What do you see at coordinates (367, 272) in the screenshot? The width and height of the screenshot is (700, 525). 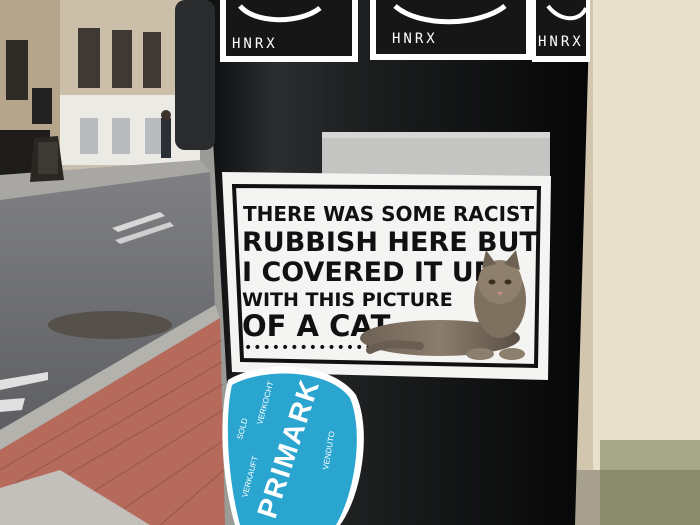 I see `sticker-line-3: I COVERED IT UP` at bounding box center [367, 272].